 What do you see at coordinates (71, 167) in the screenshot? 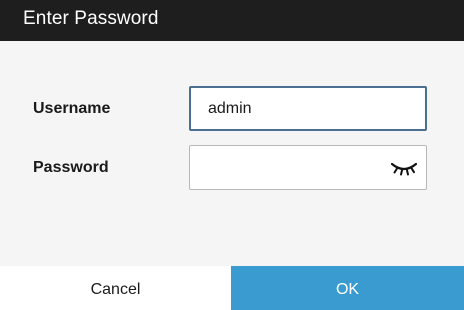
I see `password-label: Password` at bounding box center [71, 167].